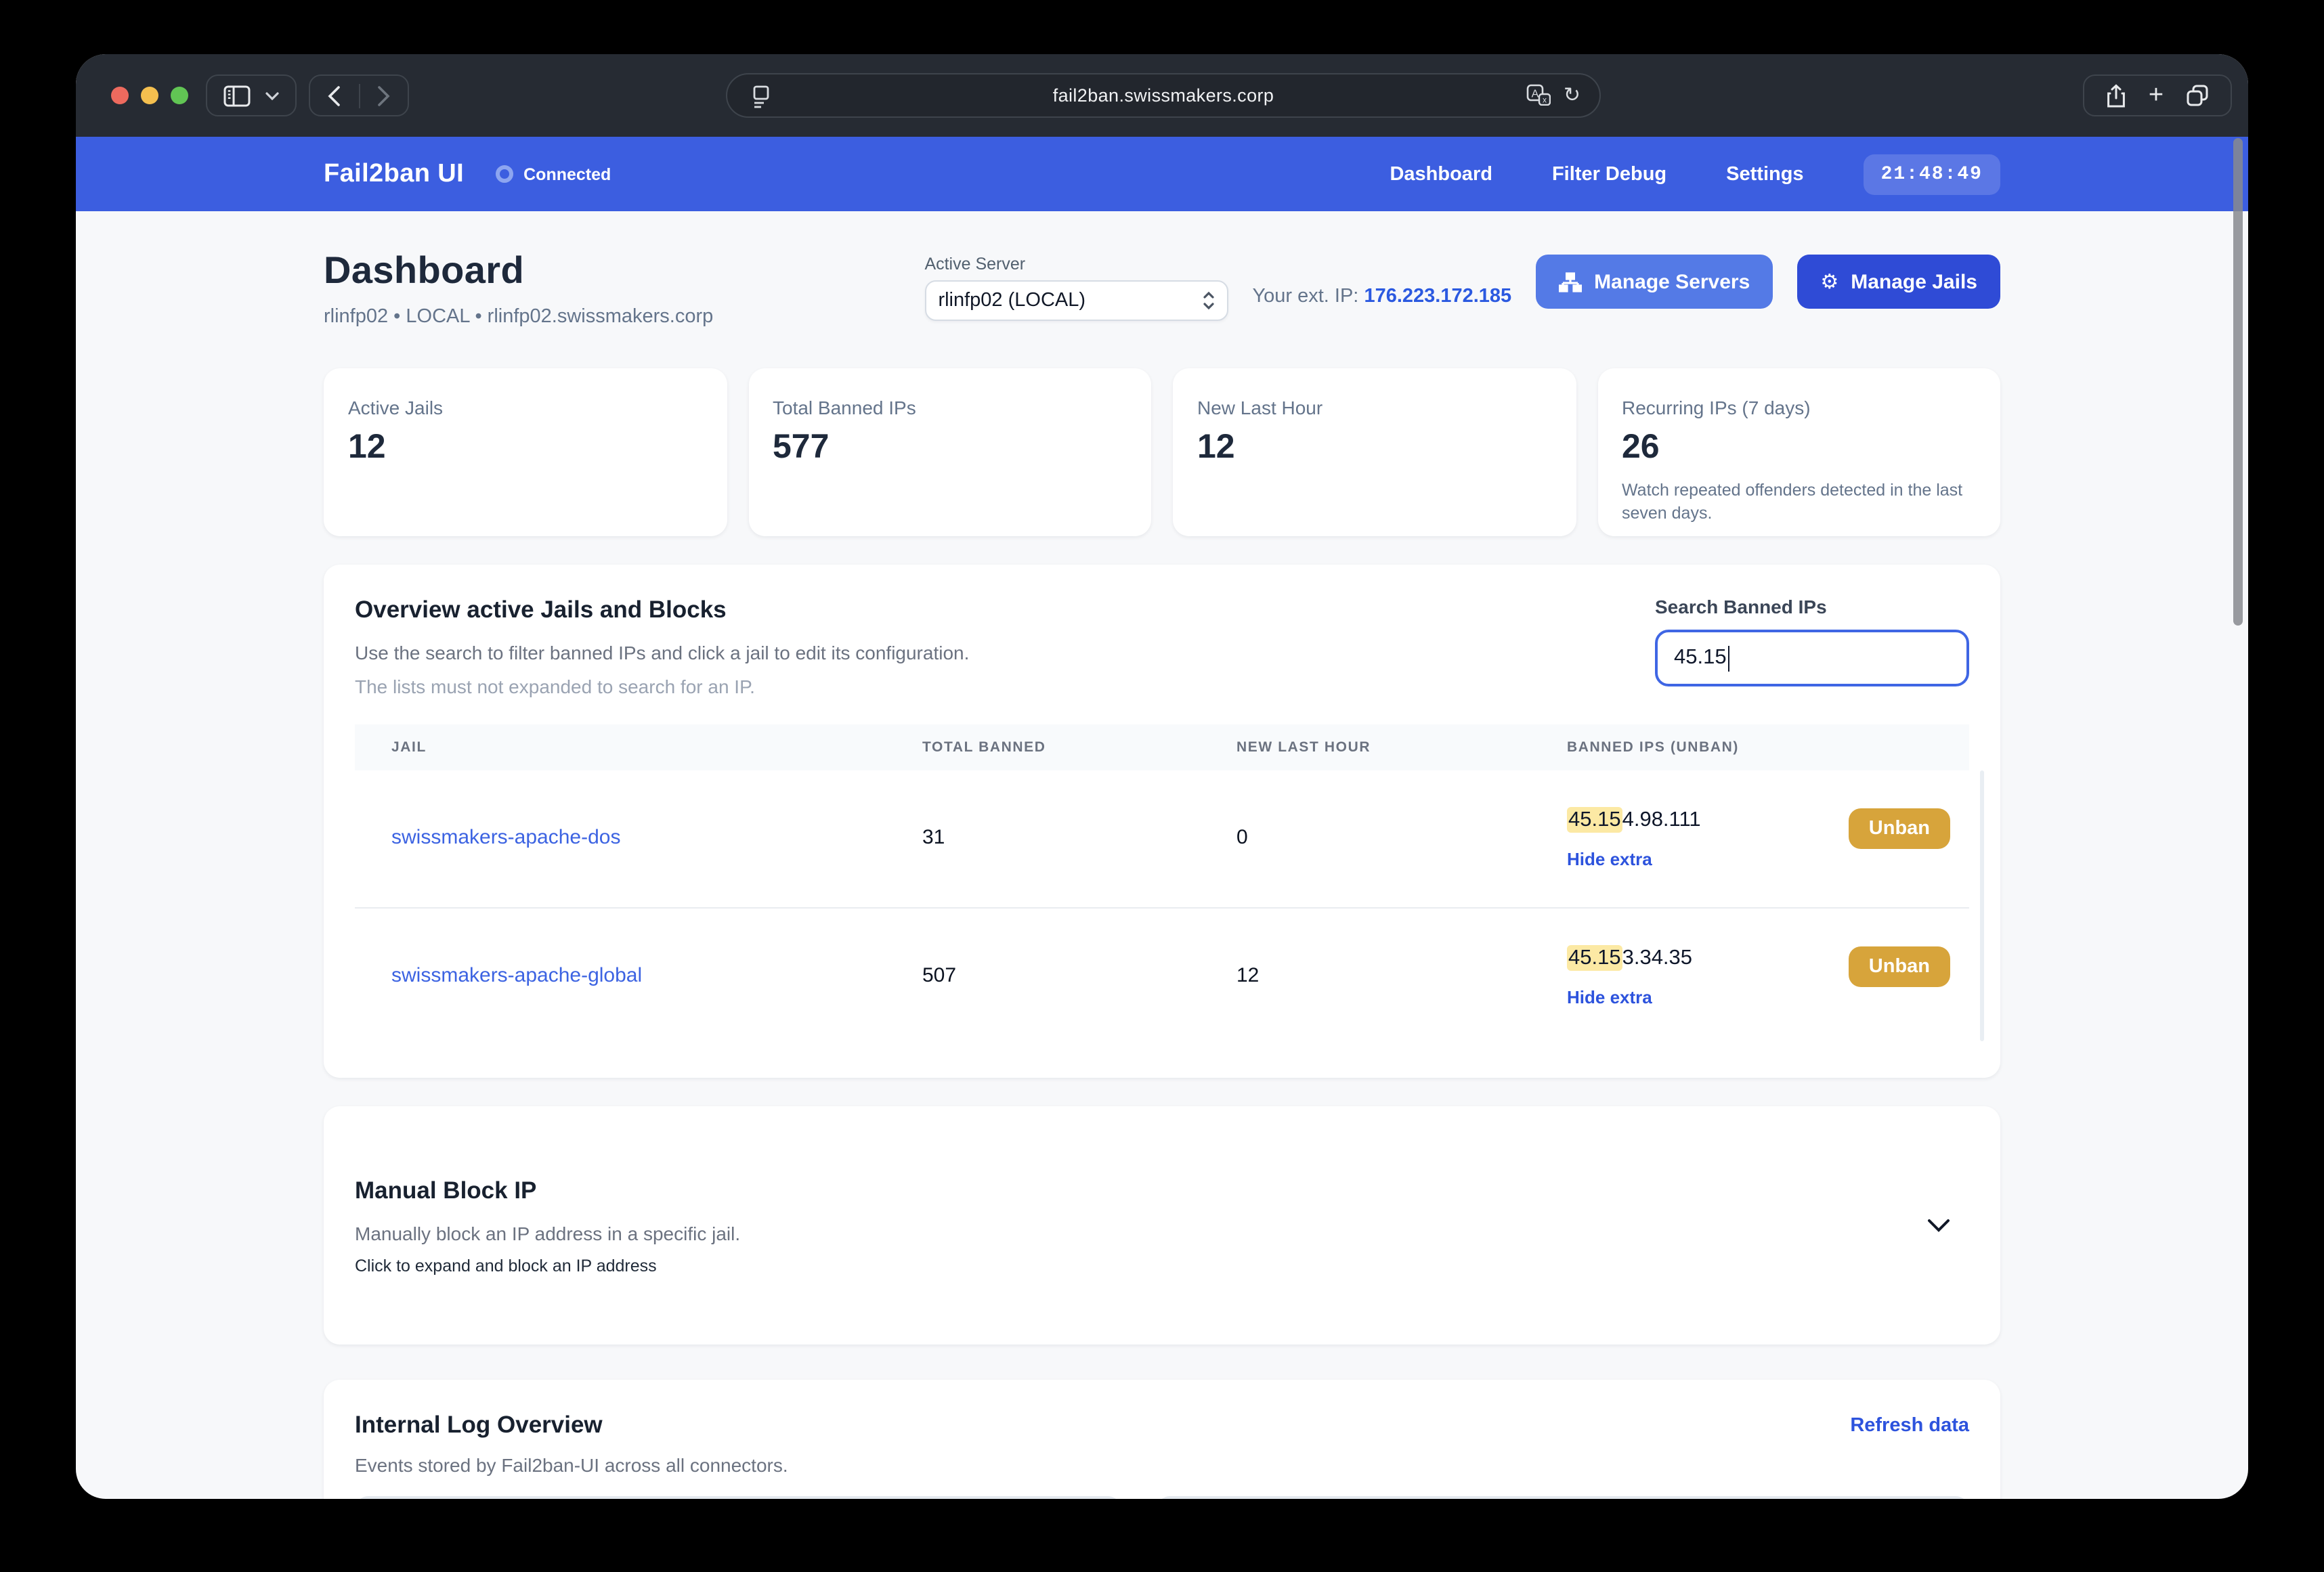  Describe the element at coordinates (1914, 282) in the screenshot. I see `manage-jails-label: Manage Jails` at that location.